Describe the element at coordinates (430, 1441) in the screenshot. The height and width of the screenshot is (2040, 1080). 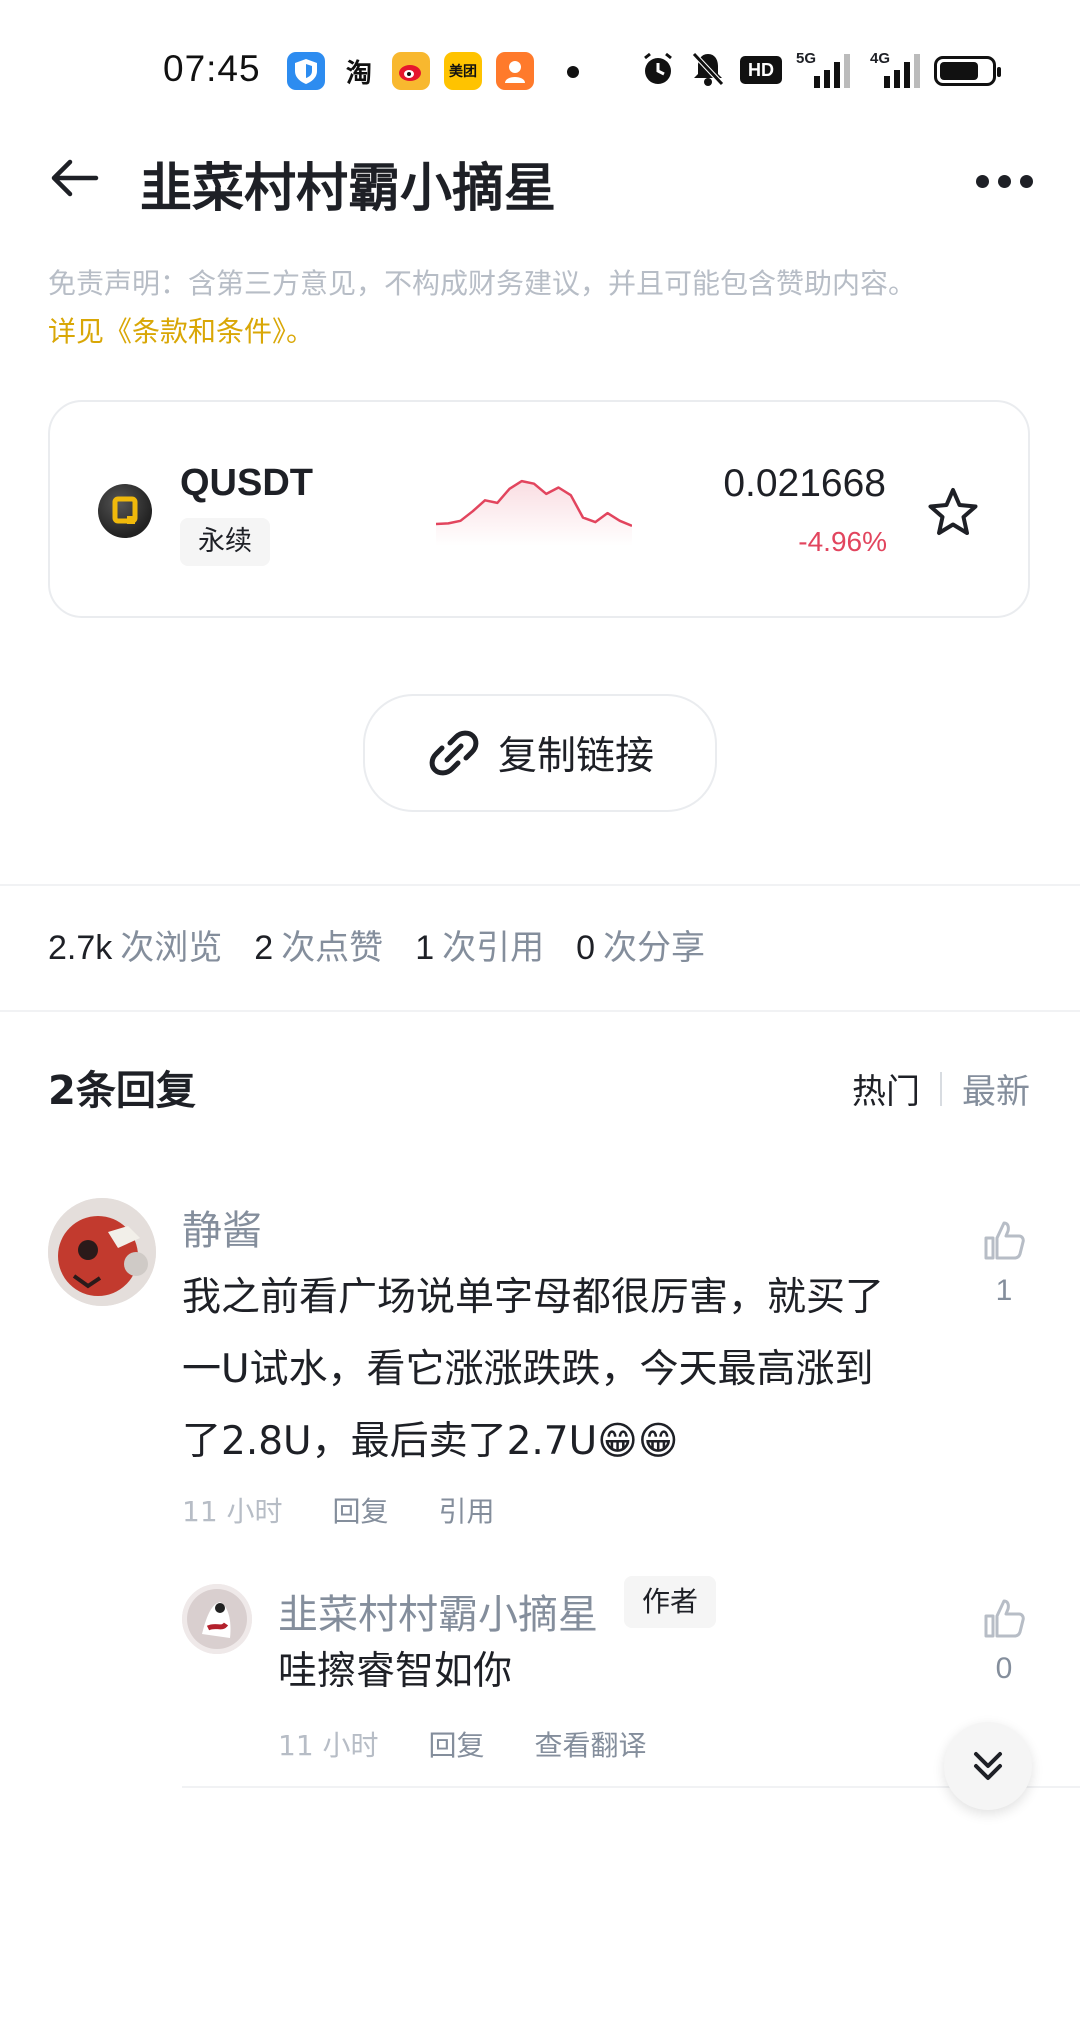
I see `comment-line: 了2.8U，最后卖了2.7U😁😁` at that location.